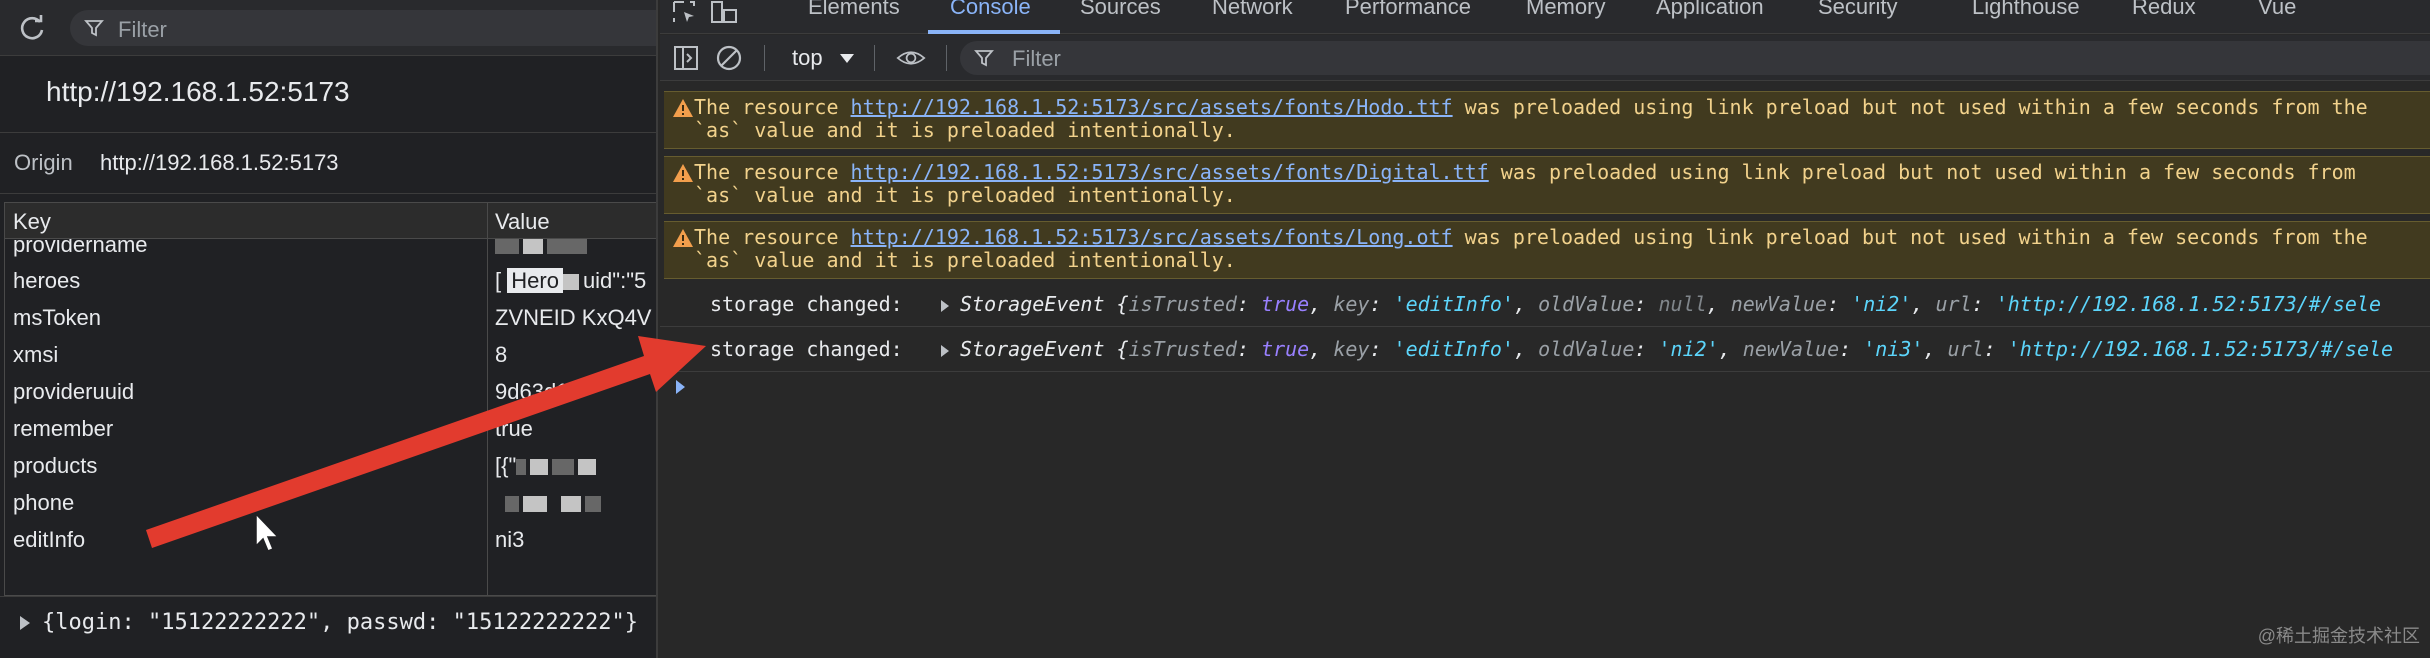 Image resolution: width=2430 pixels, height=658 pixels. Describe the element at coordinates (330, 251) in the screenshot. I see `table-row: providername` at that location.